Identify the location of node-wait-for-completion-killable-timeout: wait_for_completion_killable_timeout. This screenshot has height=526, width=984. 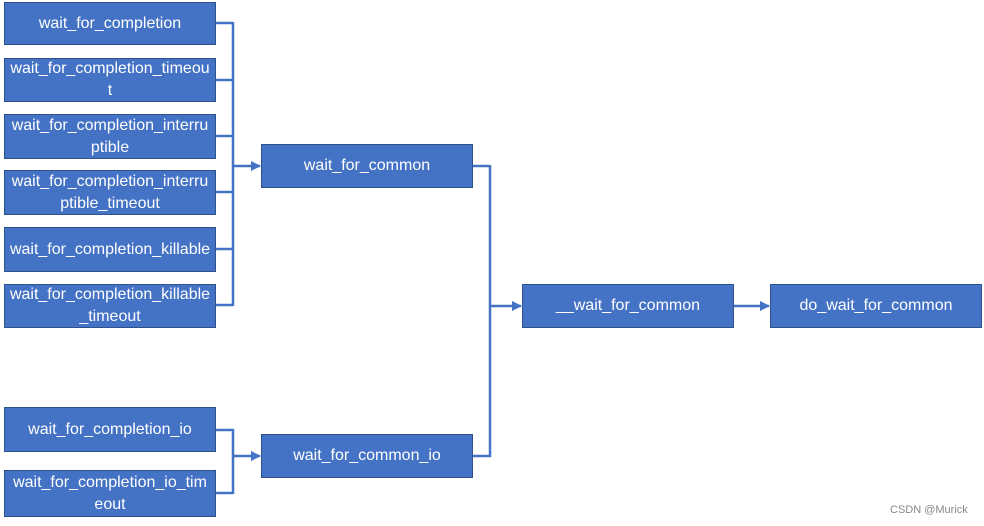
(110, 306).